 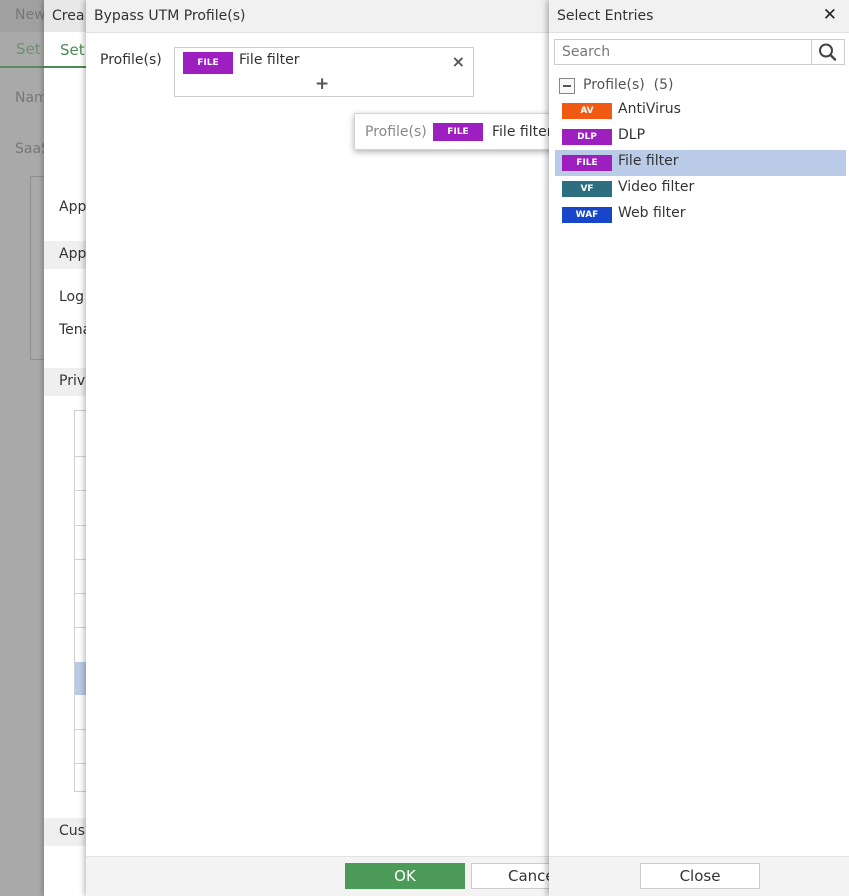 I want to click on profiles-field-label: Profile(s), so click(x=131, y=60).